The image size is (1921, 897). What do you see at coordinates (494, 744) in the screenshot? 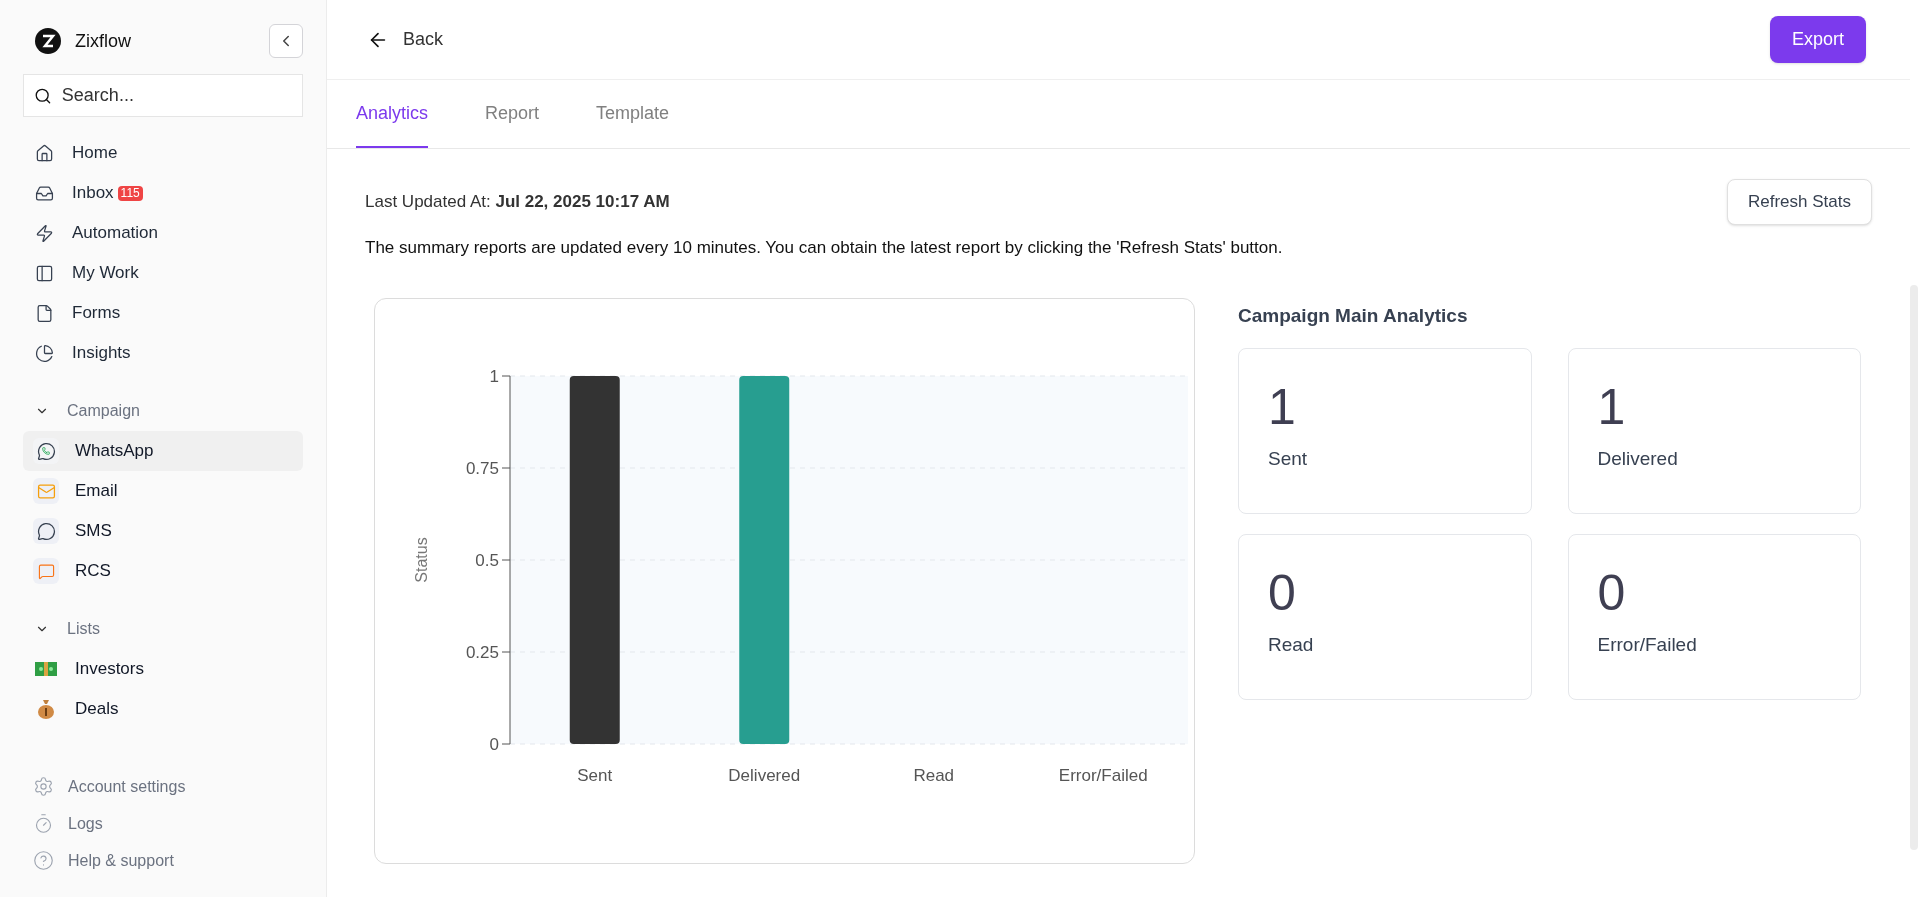
I see `y-tick-label: 0` at bounding box center [494, 744].